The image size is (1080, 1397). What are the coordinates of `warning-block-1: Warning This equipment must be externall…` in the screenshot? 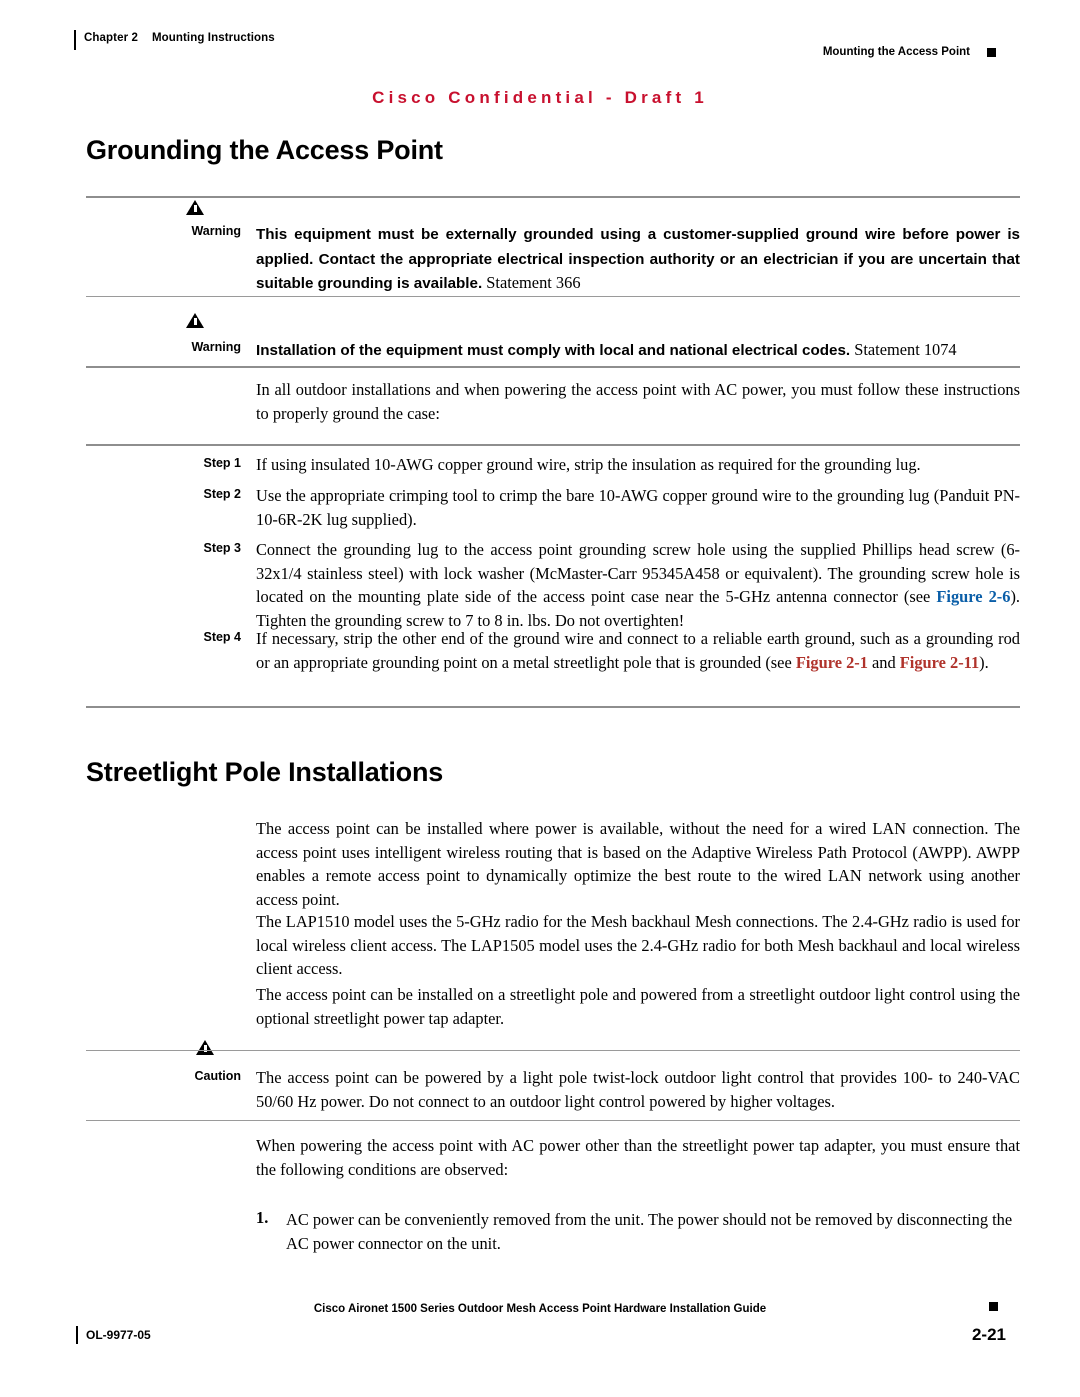 It's located at (553, 259).